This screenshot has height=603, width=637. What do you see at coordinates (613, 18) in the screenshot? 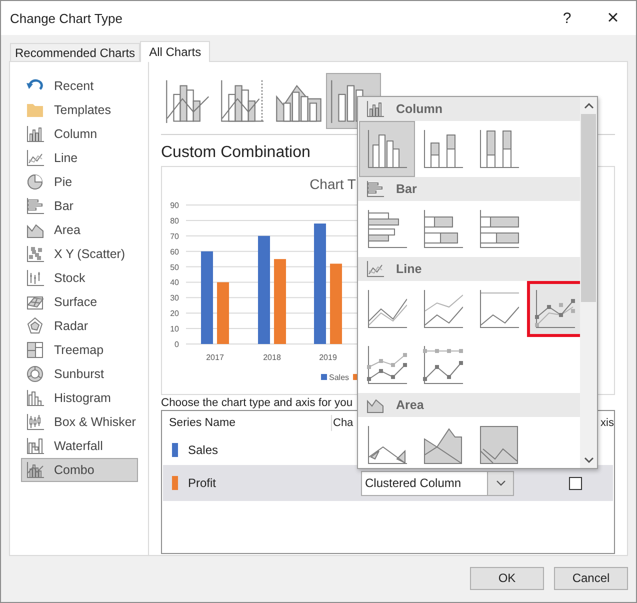
I see `close-button: ×` at bounding box center [613, 18].